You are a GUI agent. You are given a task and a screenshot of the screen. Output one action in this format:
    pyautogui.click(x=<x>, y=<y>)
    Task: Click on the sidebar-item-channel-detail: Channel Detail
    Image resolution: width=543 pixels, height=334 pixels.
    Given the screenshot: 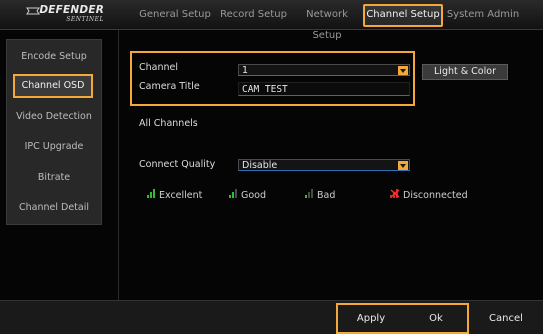 What is the action you would take?
    pyautogui.click(x=54, y=208)
    